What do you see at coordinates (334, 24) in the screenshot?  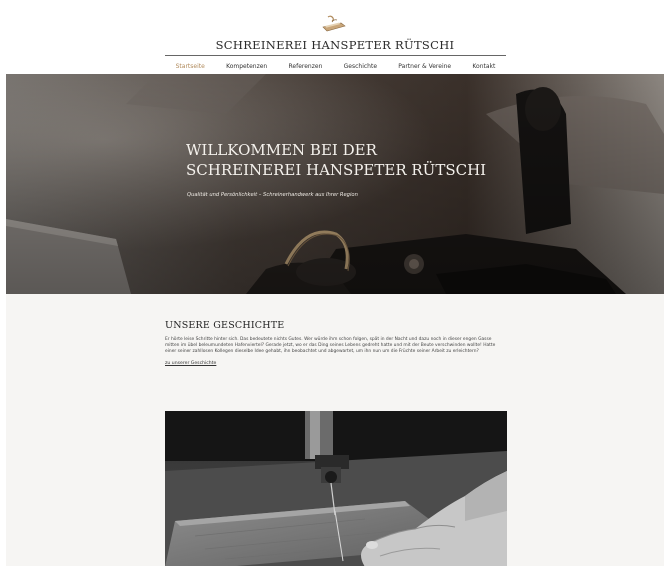 I see `wood-plane-icon` at bounding box center [334, 24].